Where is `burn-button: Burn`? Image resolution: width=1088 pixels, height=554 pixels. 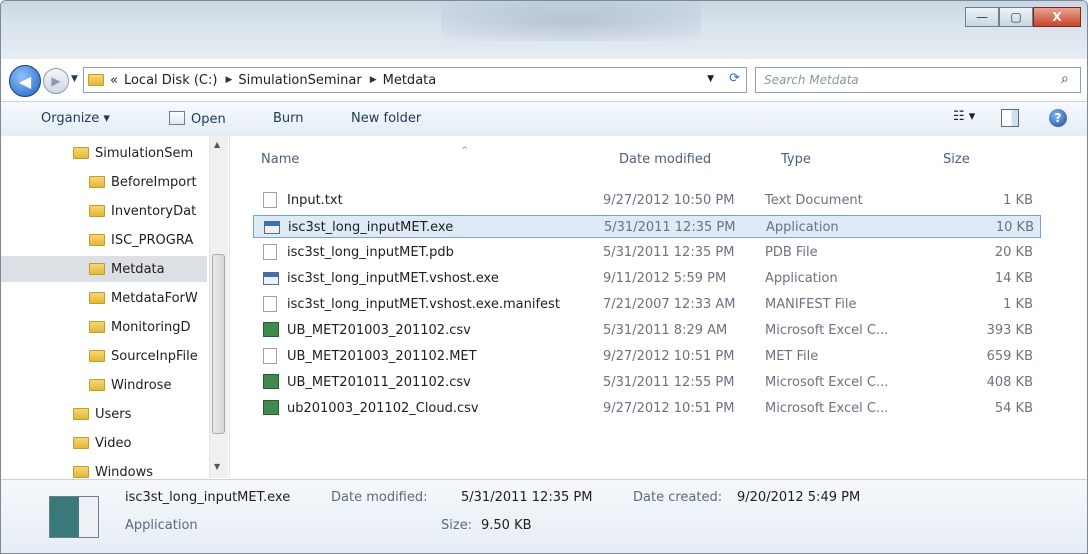
burn-button: Burn is located at coordinates (288, 118).